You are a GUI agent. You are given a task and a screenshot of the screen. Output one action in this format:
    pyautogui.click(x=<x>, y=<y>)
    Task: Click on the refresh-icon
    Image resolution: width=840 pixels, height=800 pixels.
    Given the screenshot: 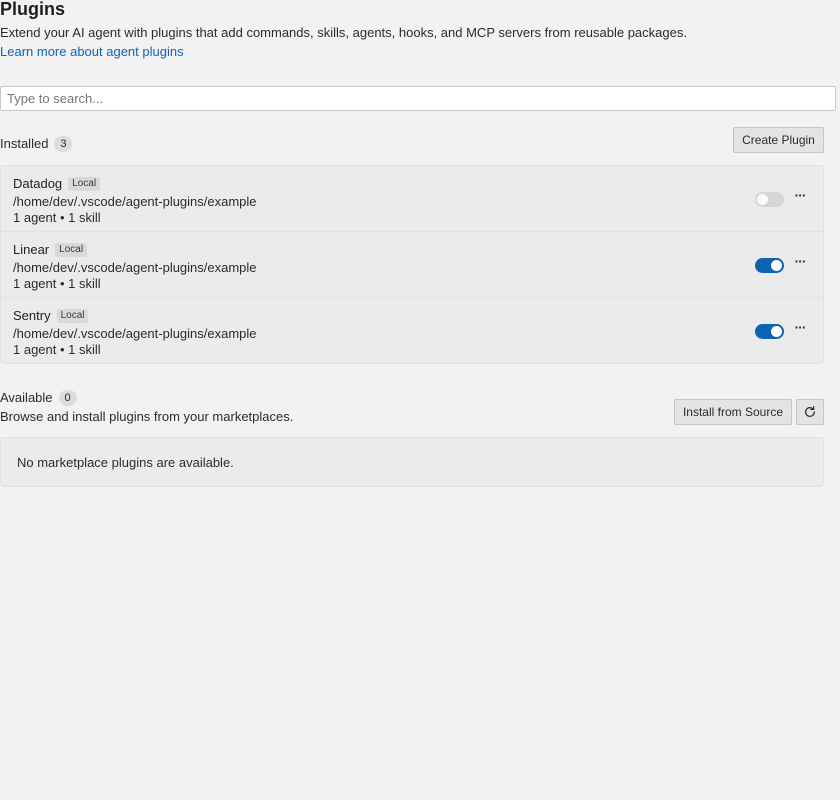 What is the action you would take?
    pyautogui.click(x=810, y=411)
    